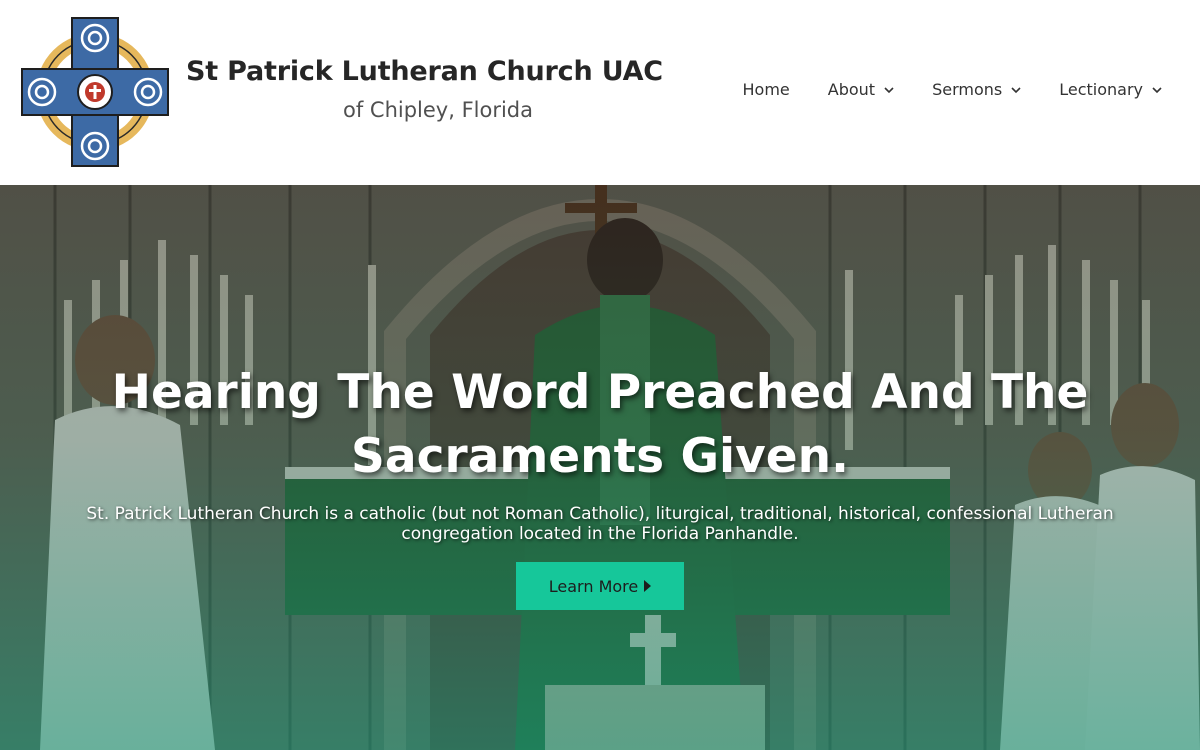  Describe the element at coordinates (446, 71) in the screenshot. I see `site-title: St Patrick Lutheran Church UAC` at that location.